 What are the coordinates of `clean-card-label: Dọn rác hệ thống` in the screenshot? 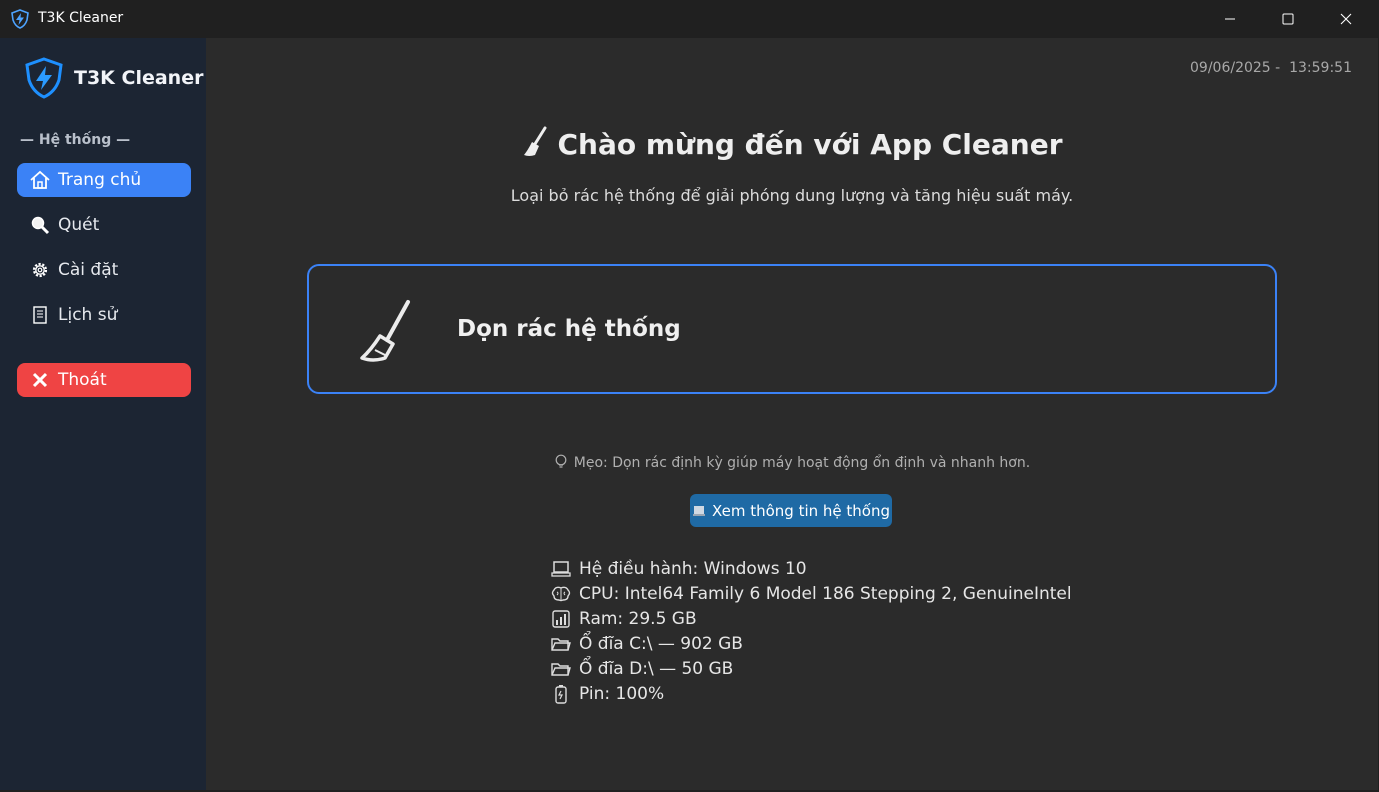 It's located at (569, 329).